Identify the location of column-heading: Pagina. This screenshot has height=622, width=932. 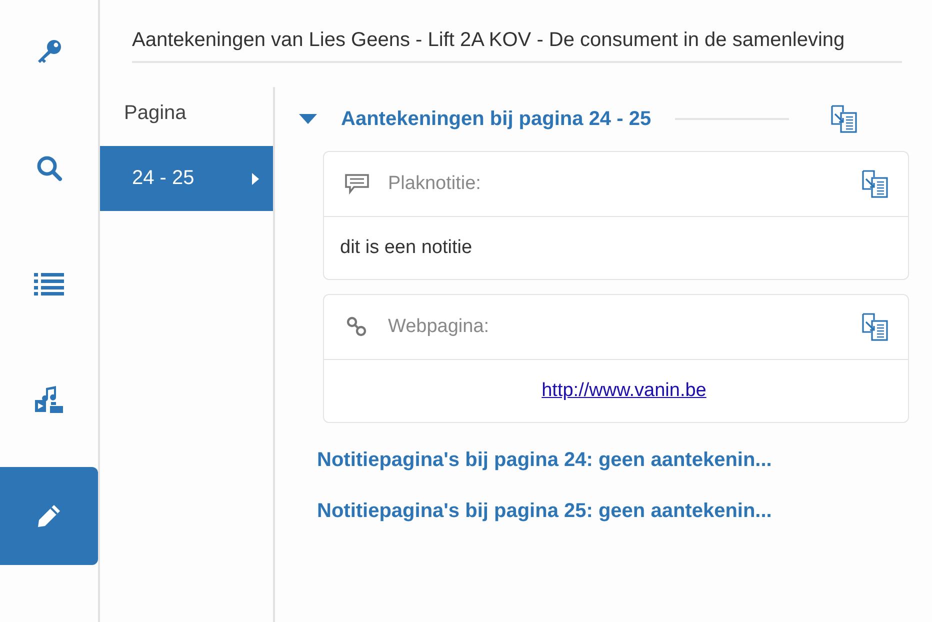
(155, 113).